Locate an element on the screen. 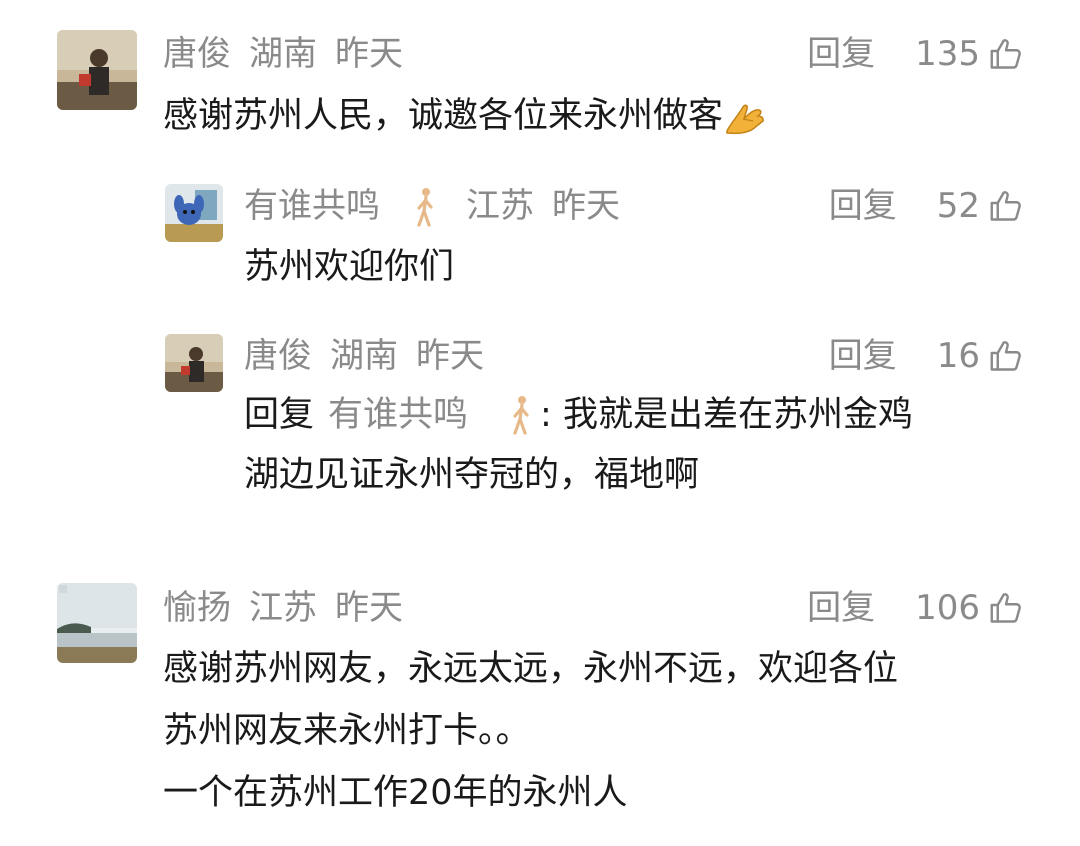 The height and width of the screenshot is (846, 1080). reply-body-line-2: 湖边见证永州夺冠的，福地啊 is located at coordinates (472, 475).